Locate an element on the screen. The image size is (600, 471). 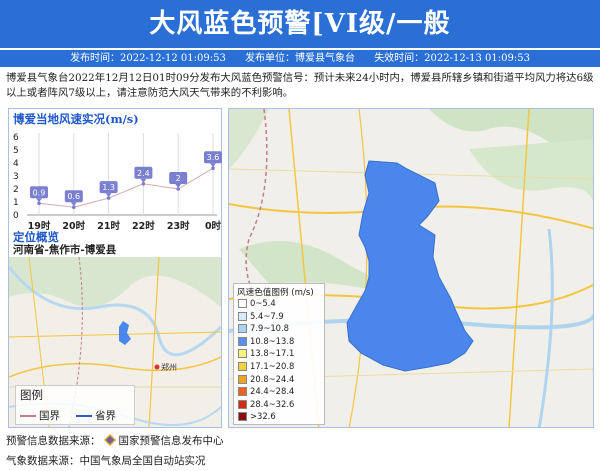
map-legend: 图例 国界 省界 is located at coordinates (75, 405).